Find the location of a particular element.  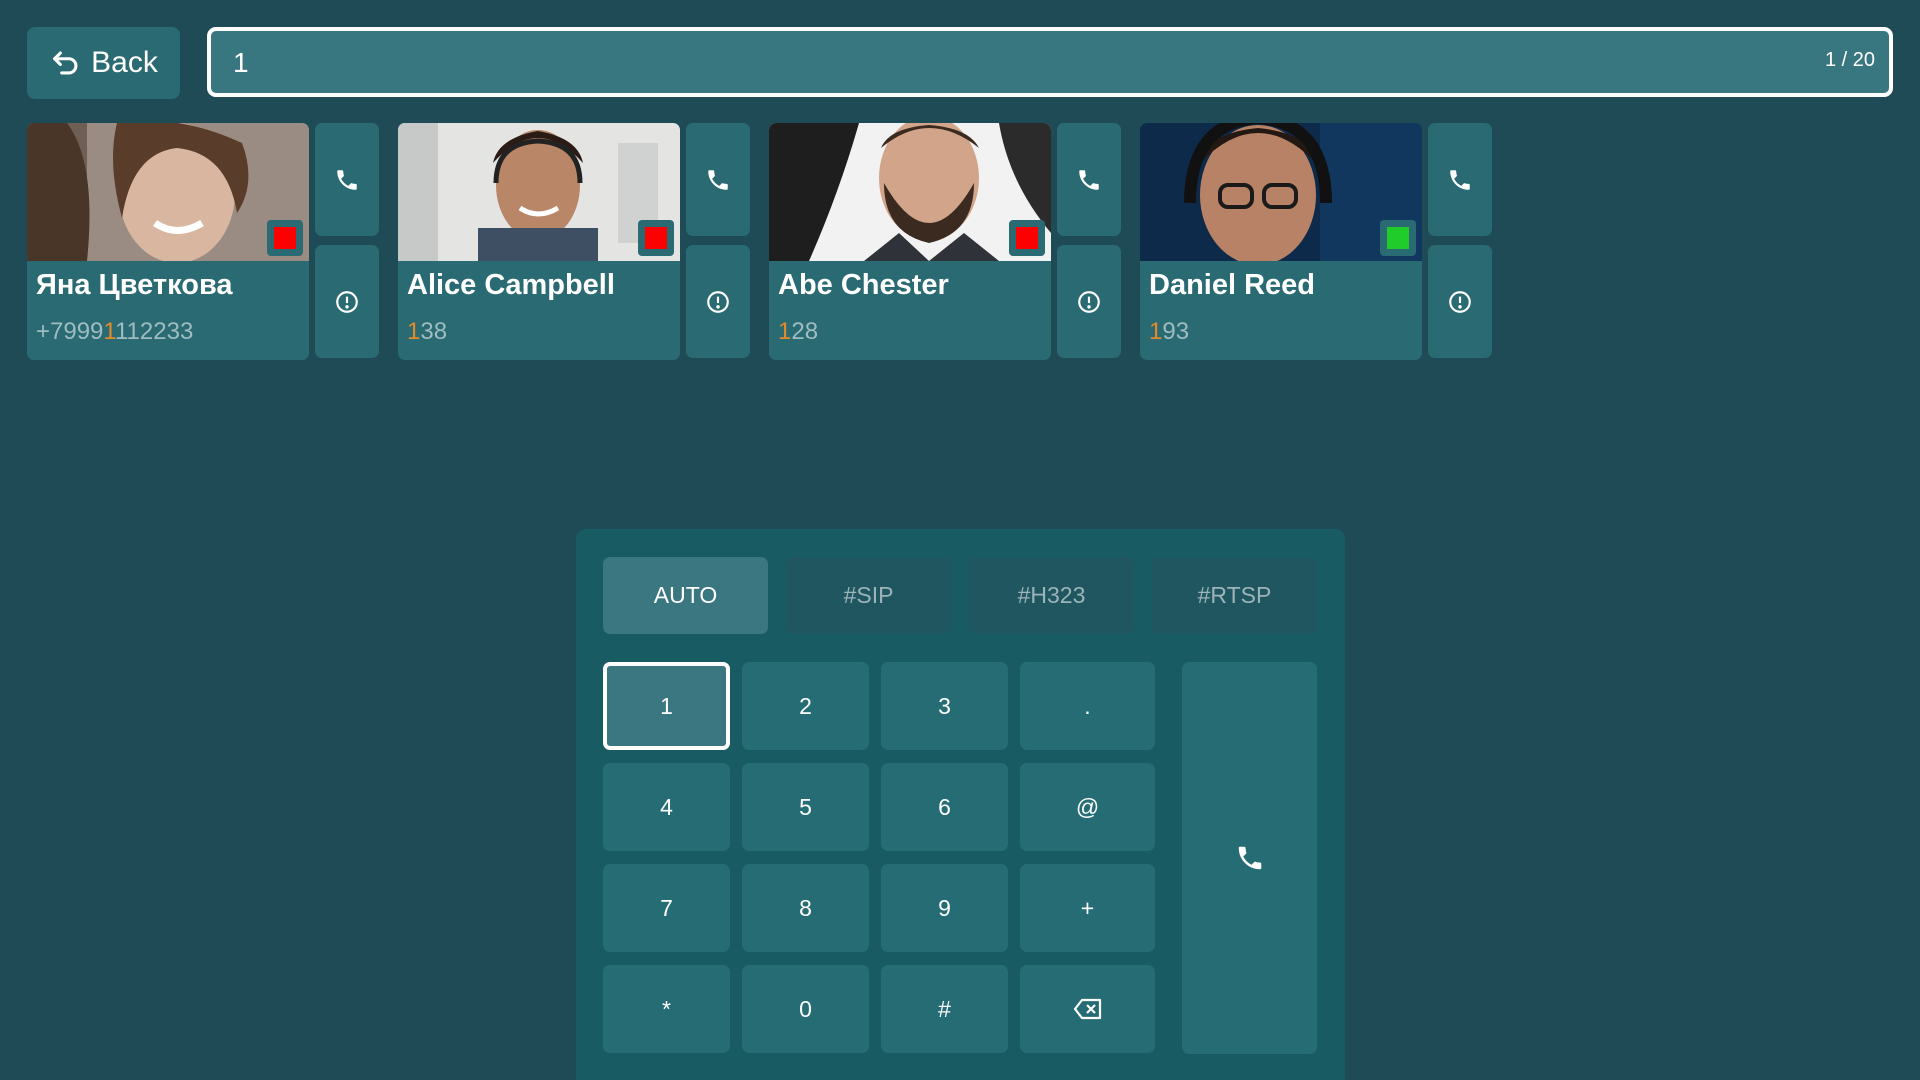

keypad-key-0: 0 is located at coordinates (805, 1009).